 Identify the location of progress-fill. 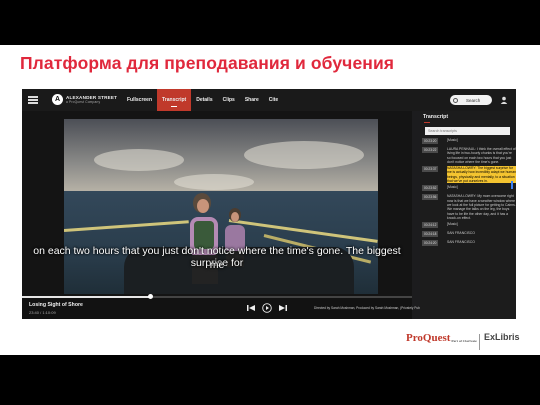
(86, 297).